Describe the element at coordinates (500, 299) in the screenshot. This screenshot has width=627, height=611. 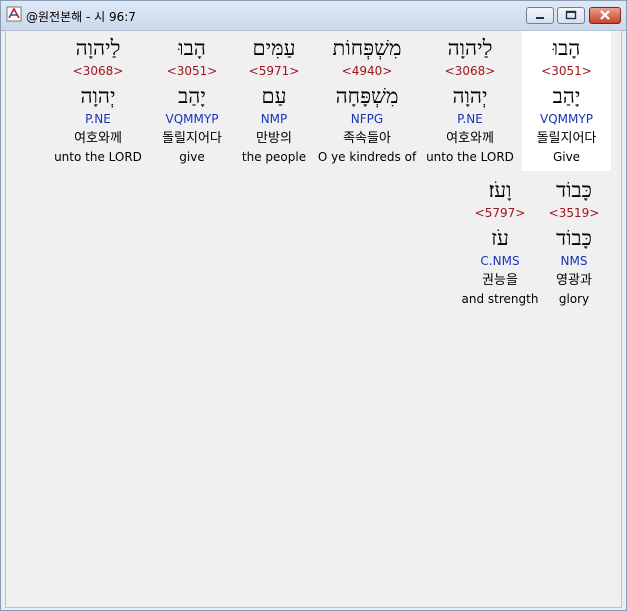
I see `english-gloss: and strength` at that location.